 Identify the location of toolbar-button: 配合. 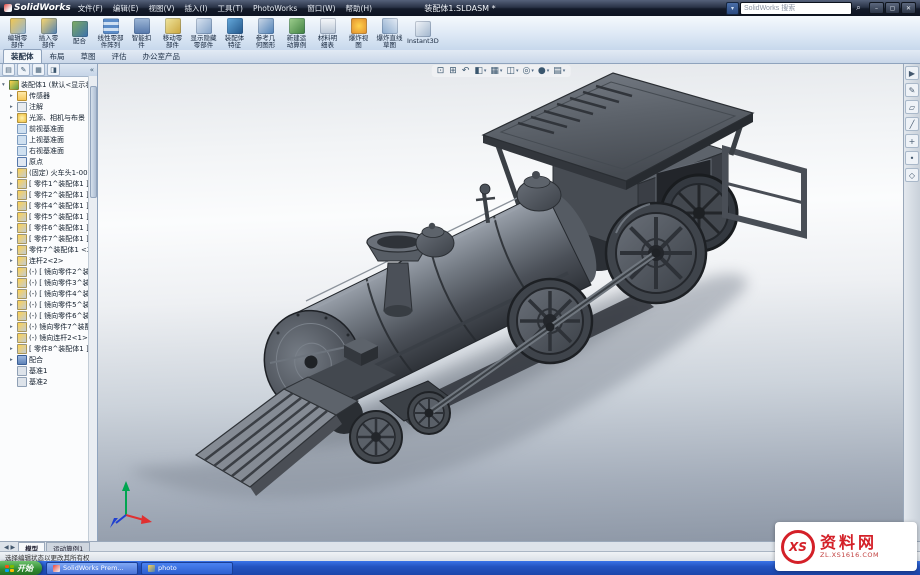
(79, 33).